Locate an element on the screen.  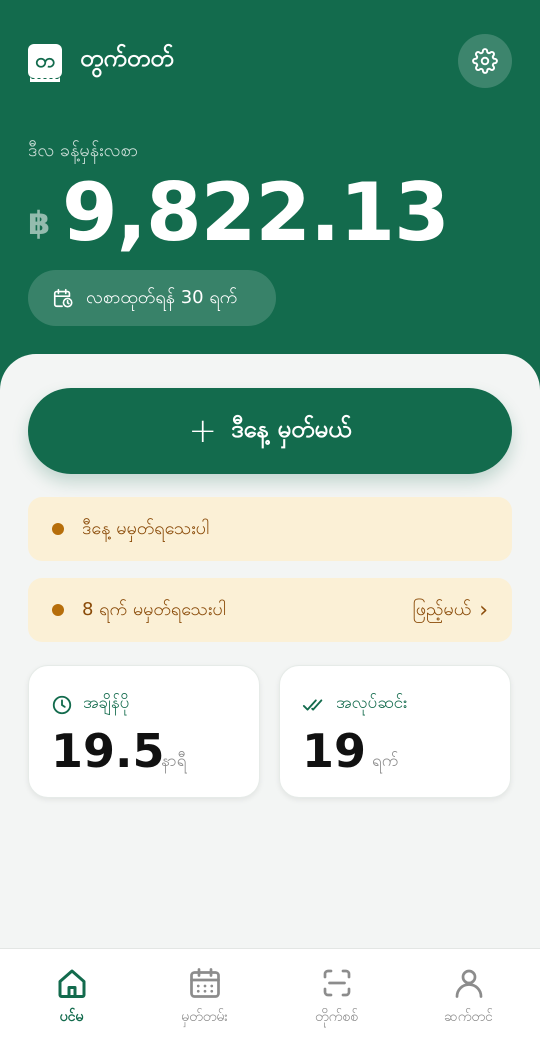
workdays-unit: ရက် is located at coordinates (385, 761).